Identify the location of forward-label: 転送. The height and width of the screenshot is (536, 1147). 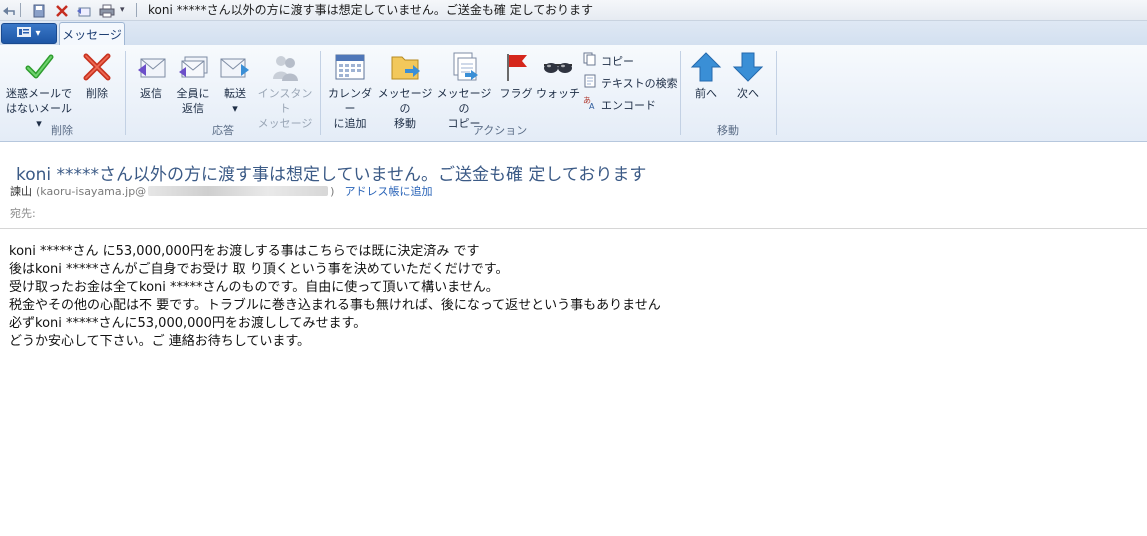
(235, 93).